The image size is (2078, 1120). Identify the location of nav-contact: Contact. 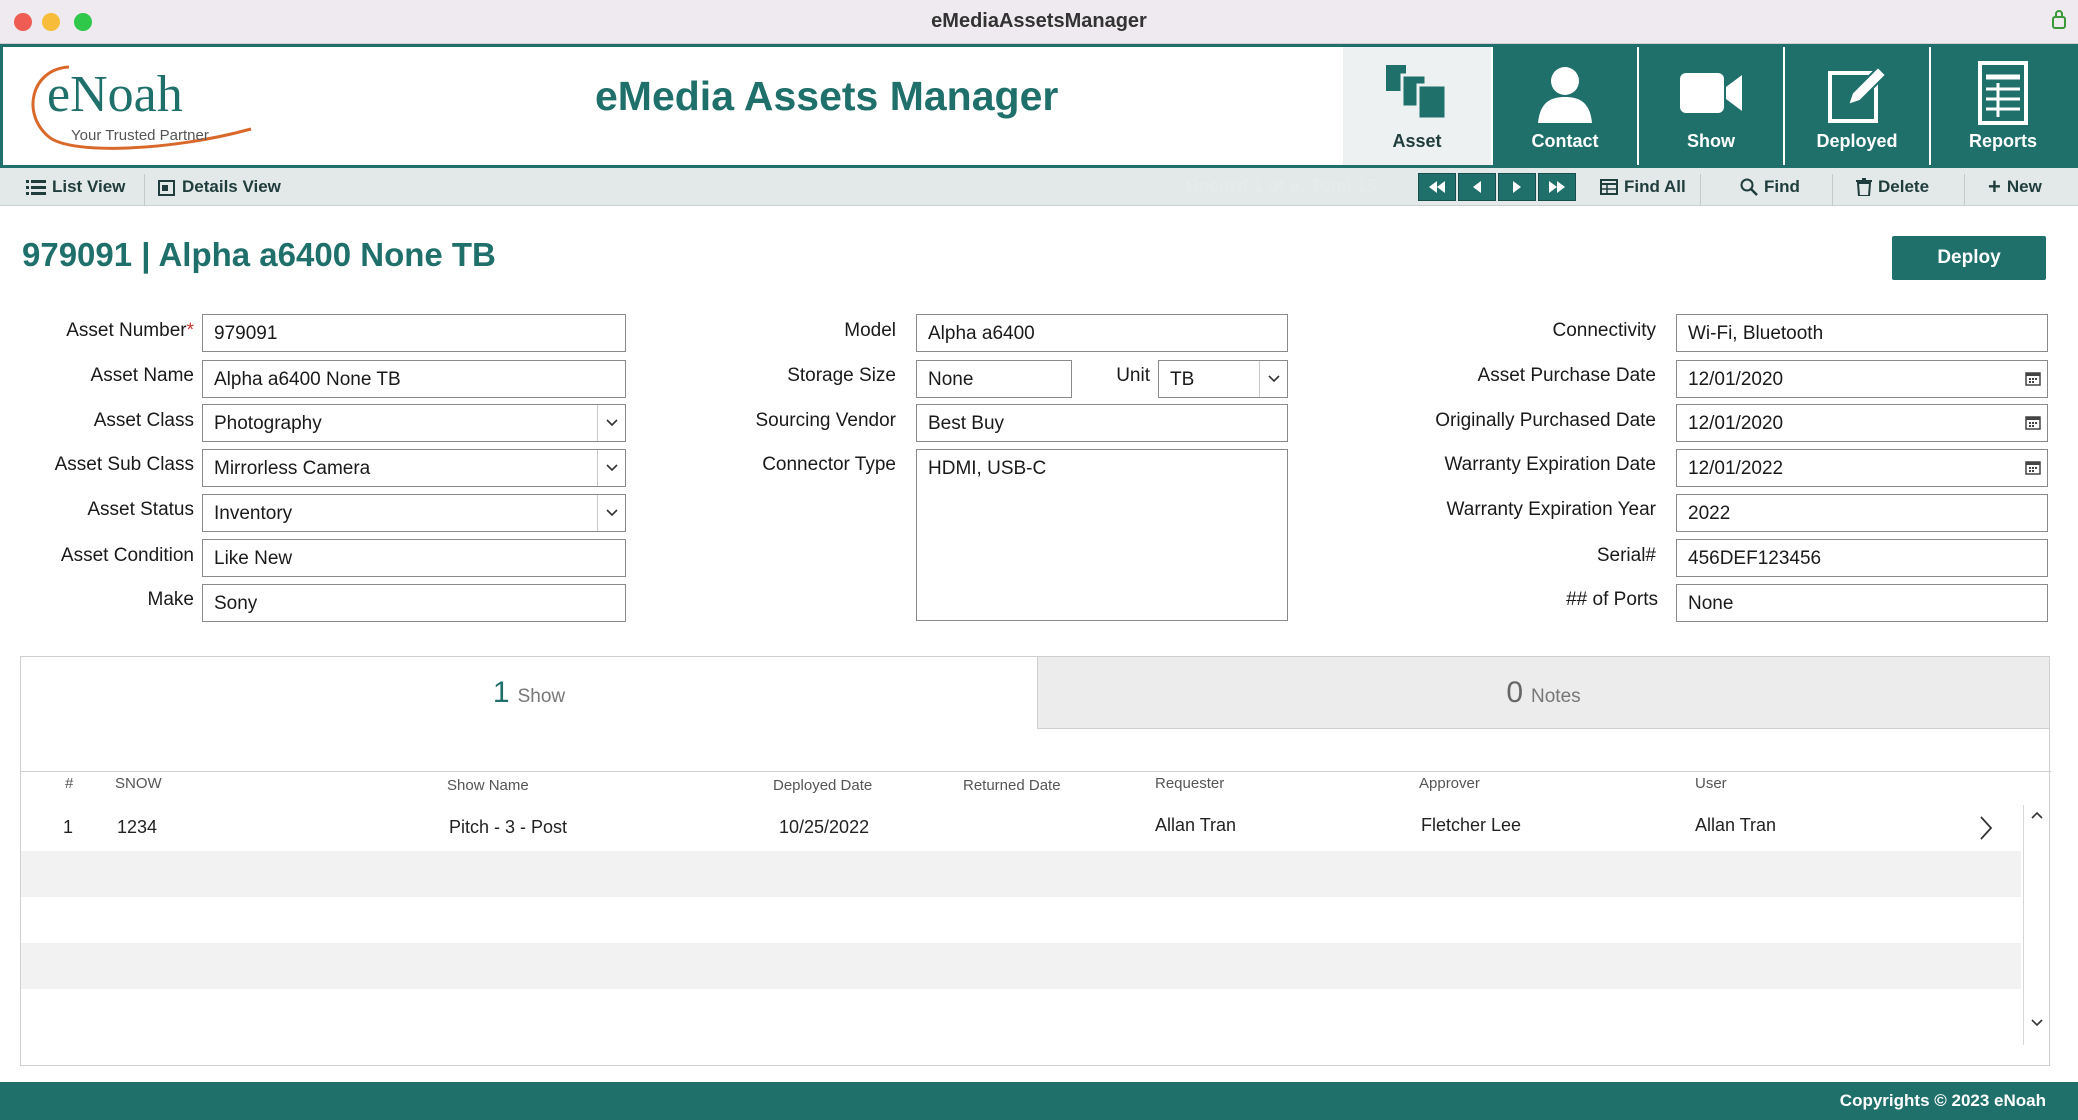
(1564, 106).